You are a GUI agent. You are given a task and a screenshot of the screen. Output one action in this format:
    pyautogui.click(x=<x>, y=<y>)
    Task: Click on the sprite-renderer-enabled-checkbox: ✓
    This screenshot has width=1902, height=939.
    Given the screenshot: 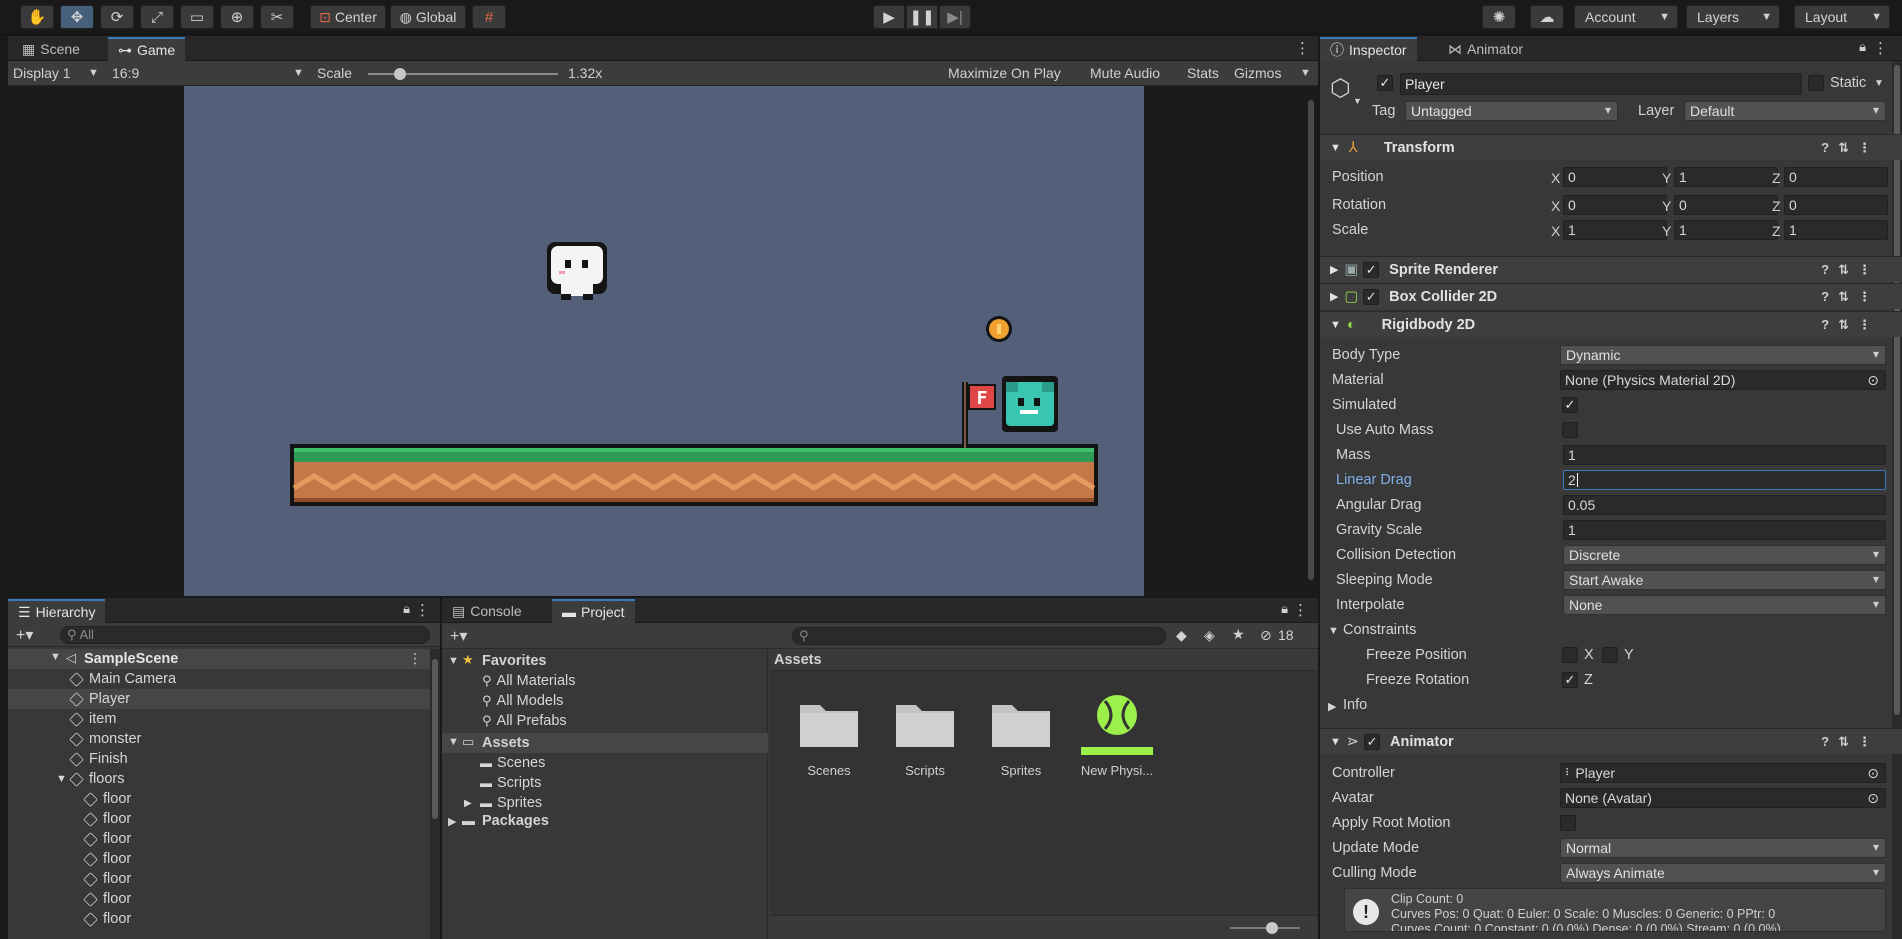 What is the action you would take?
    pyautogui.click(x=1371, y=269)
    